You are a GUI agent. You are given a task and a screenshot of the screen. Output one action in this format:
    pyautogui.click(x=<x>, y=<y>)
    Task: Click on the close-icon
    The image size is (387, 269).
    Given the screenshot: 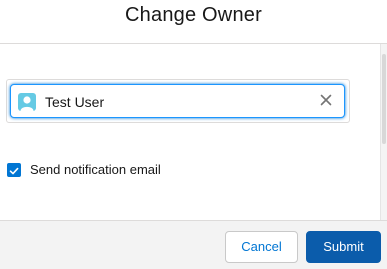 What is the action you would take?
    pyautogui.click(x=326, y=100)
    